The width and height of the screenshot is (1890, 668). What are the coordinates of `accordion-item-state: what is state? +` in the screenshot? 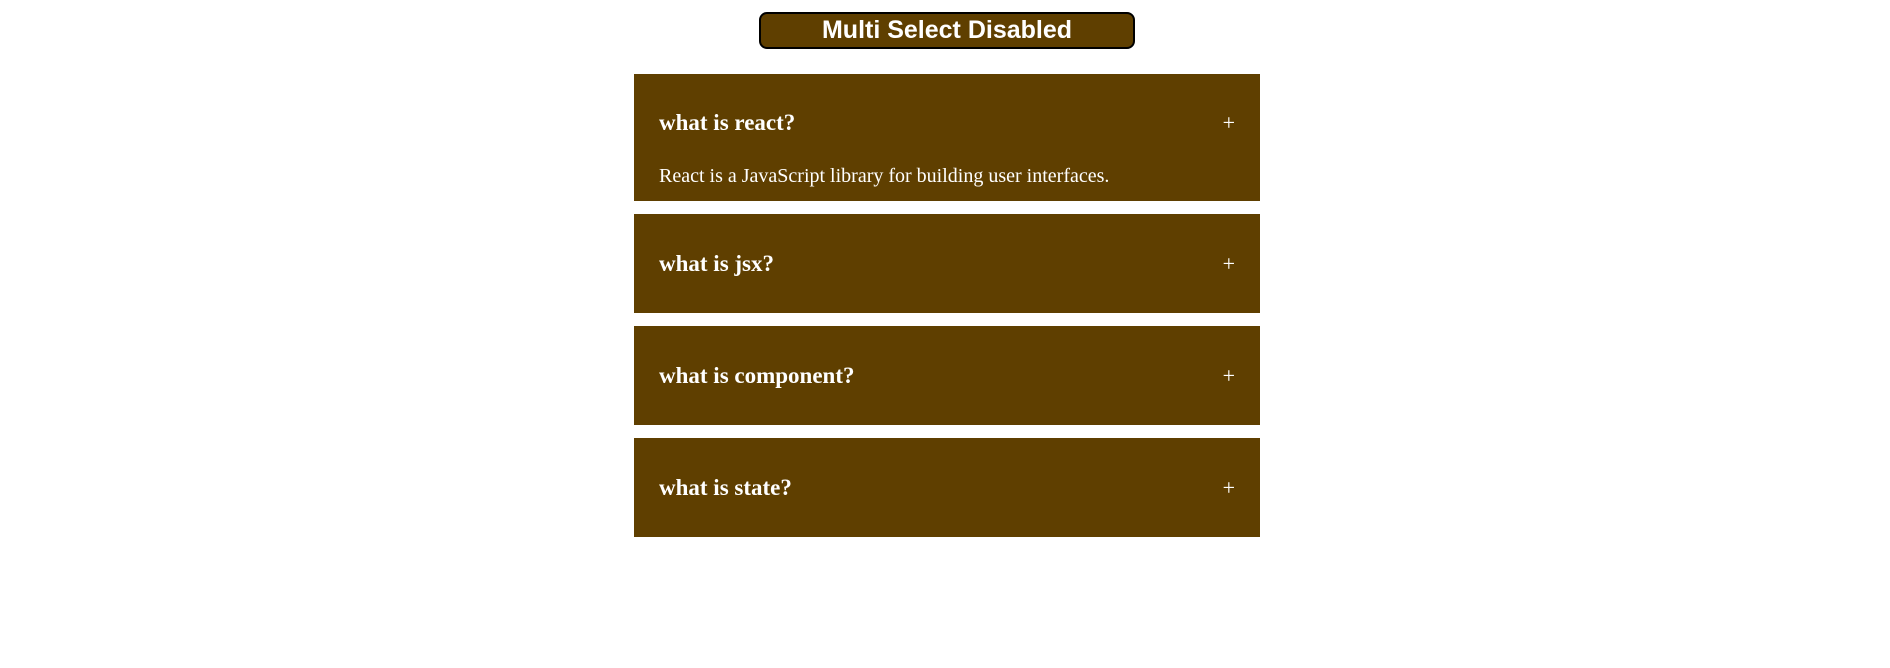 It's located at (947, 487).